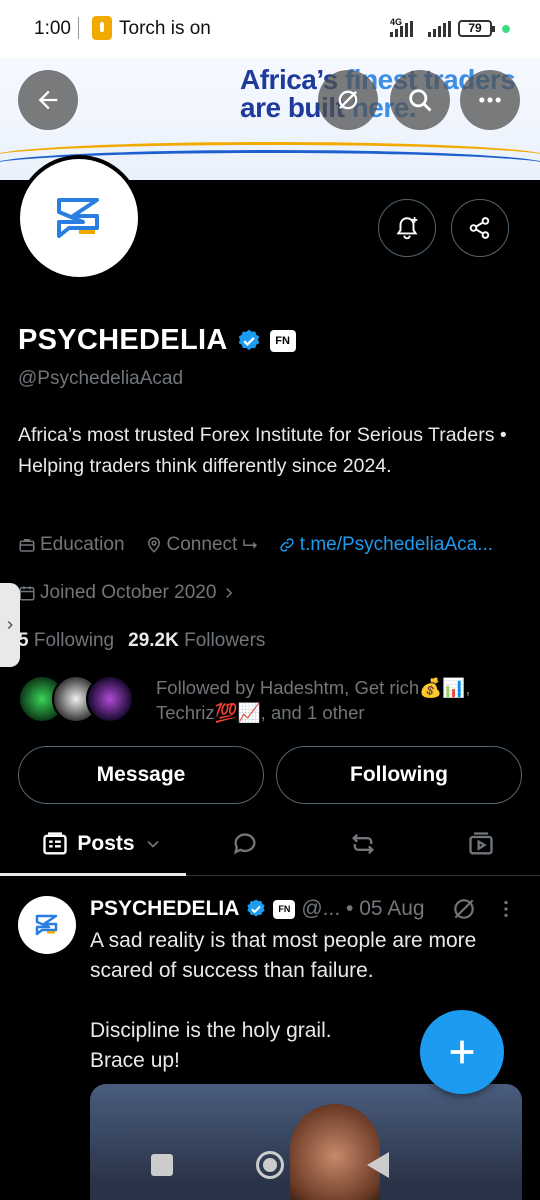  Describe the element at coordinates (506, 29) in the screenshot. I see `privacy-dot-icon` at that location.